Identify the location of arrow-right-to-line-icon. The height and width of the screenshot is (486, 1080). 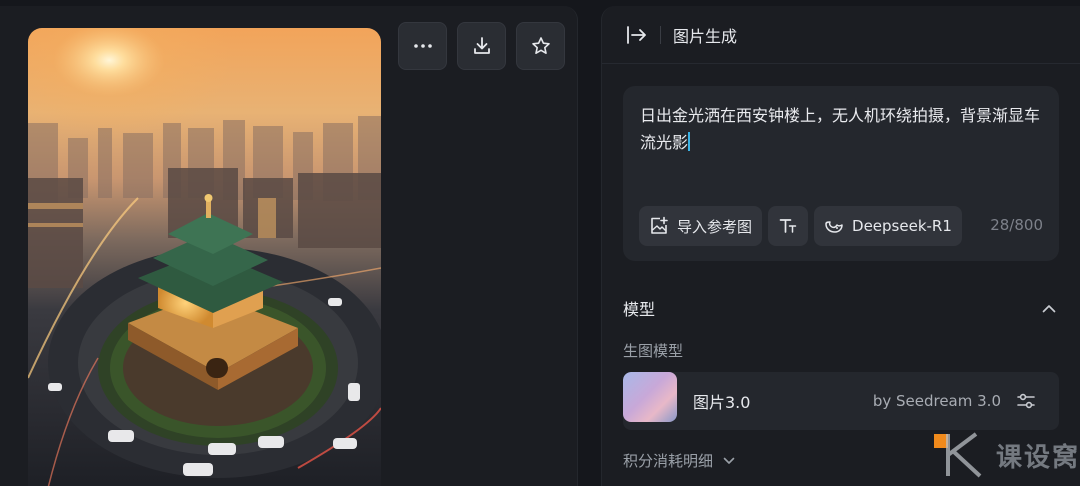
(636, 34).